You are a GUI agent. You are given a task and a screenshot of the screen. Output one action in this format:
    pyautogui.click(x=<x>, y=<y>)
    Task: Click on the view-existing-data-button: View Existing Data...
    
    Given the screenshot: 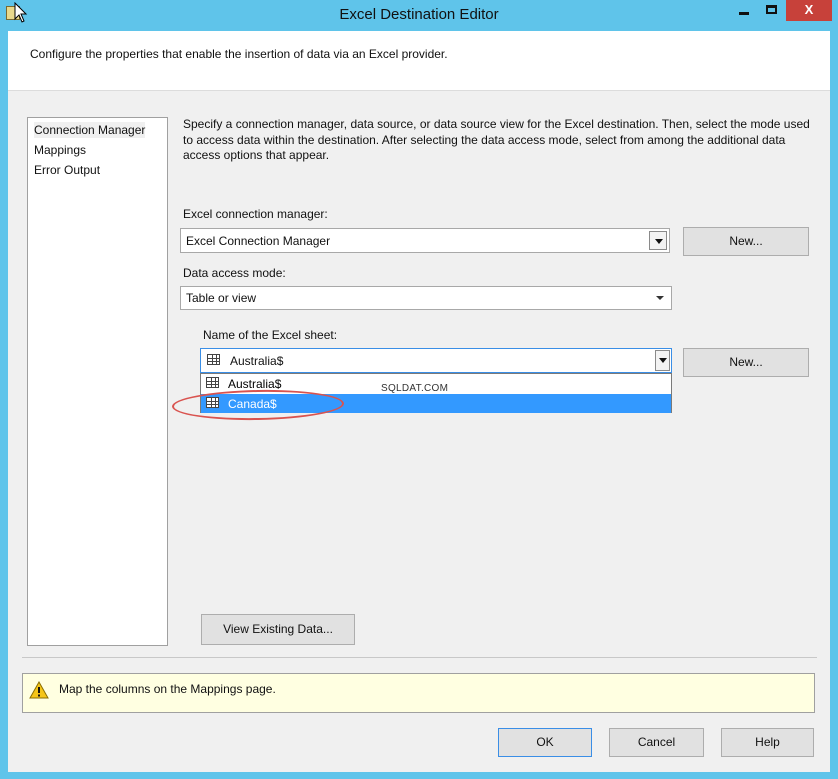 What is the action you would take?
    pyautogui.click(x=278, y=629)
    